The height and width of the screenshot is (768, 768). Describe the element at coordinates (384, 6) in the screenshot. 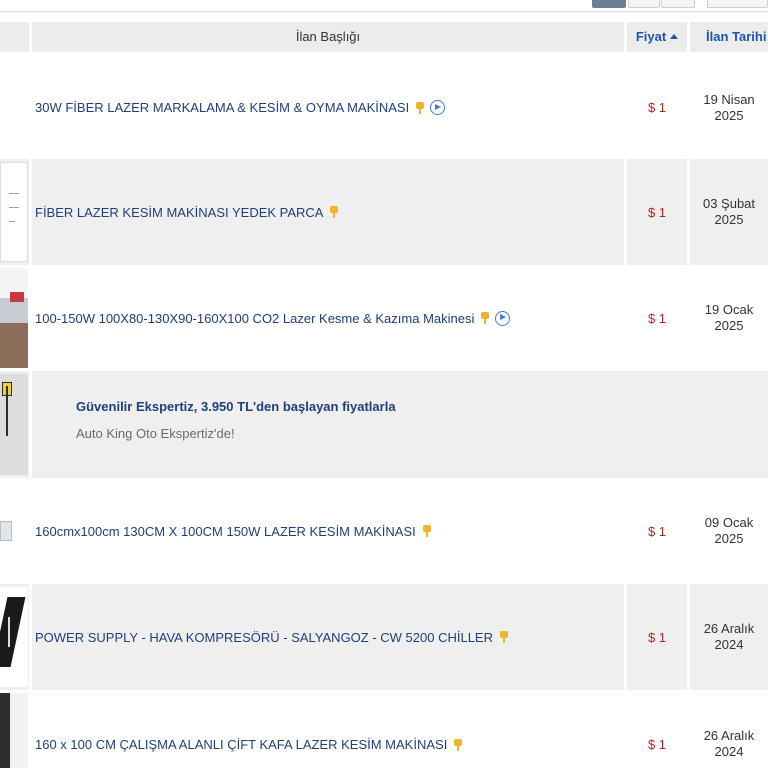

I see `top-toolbar` at that location.